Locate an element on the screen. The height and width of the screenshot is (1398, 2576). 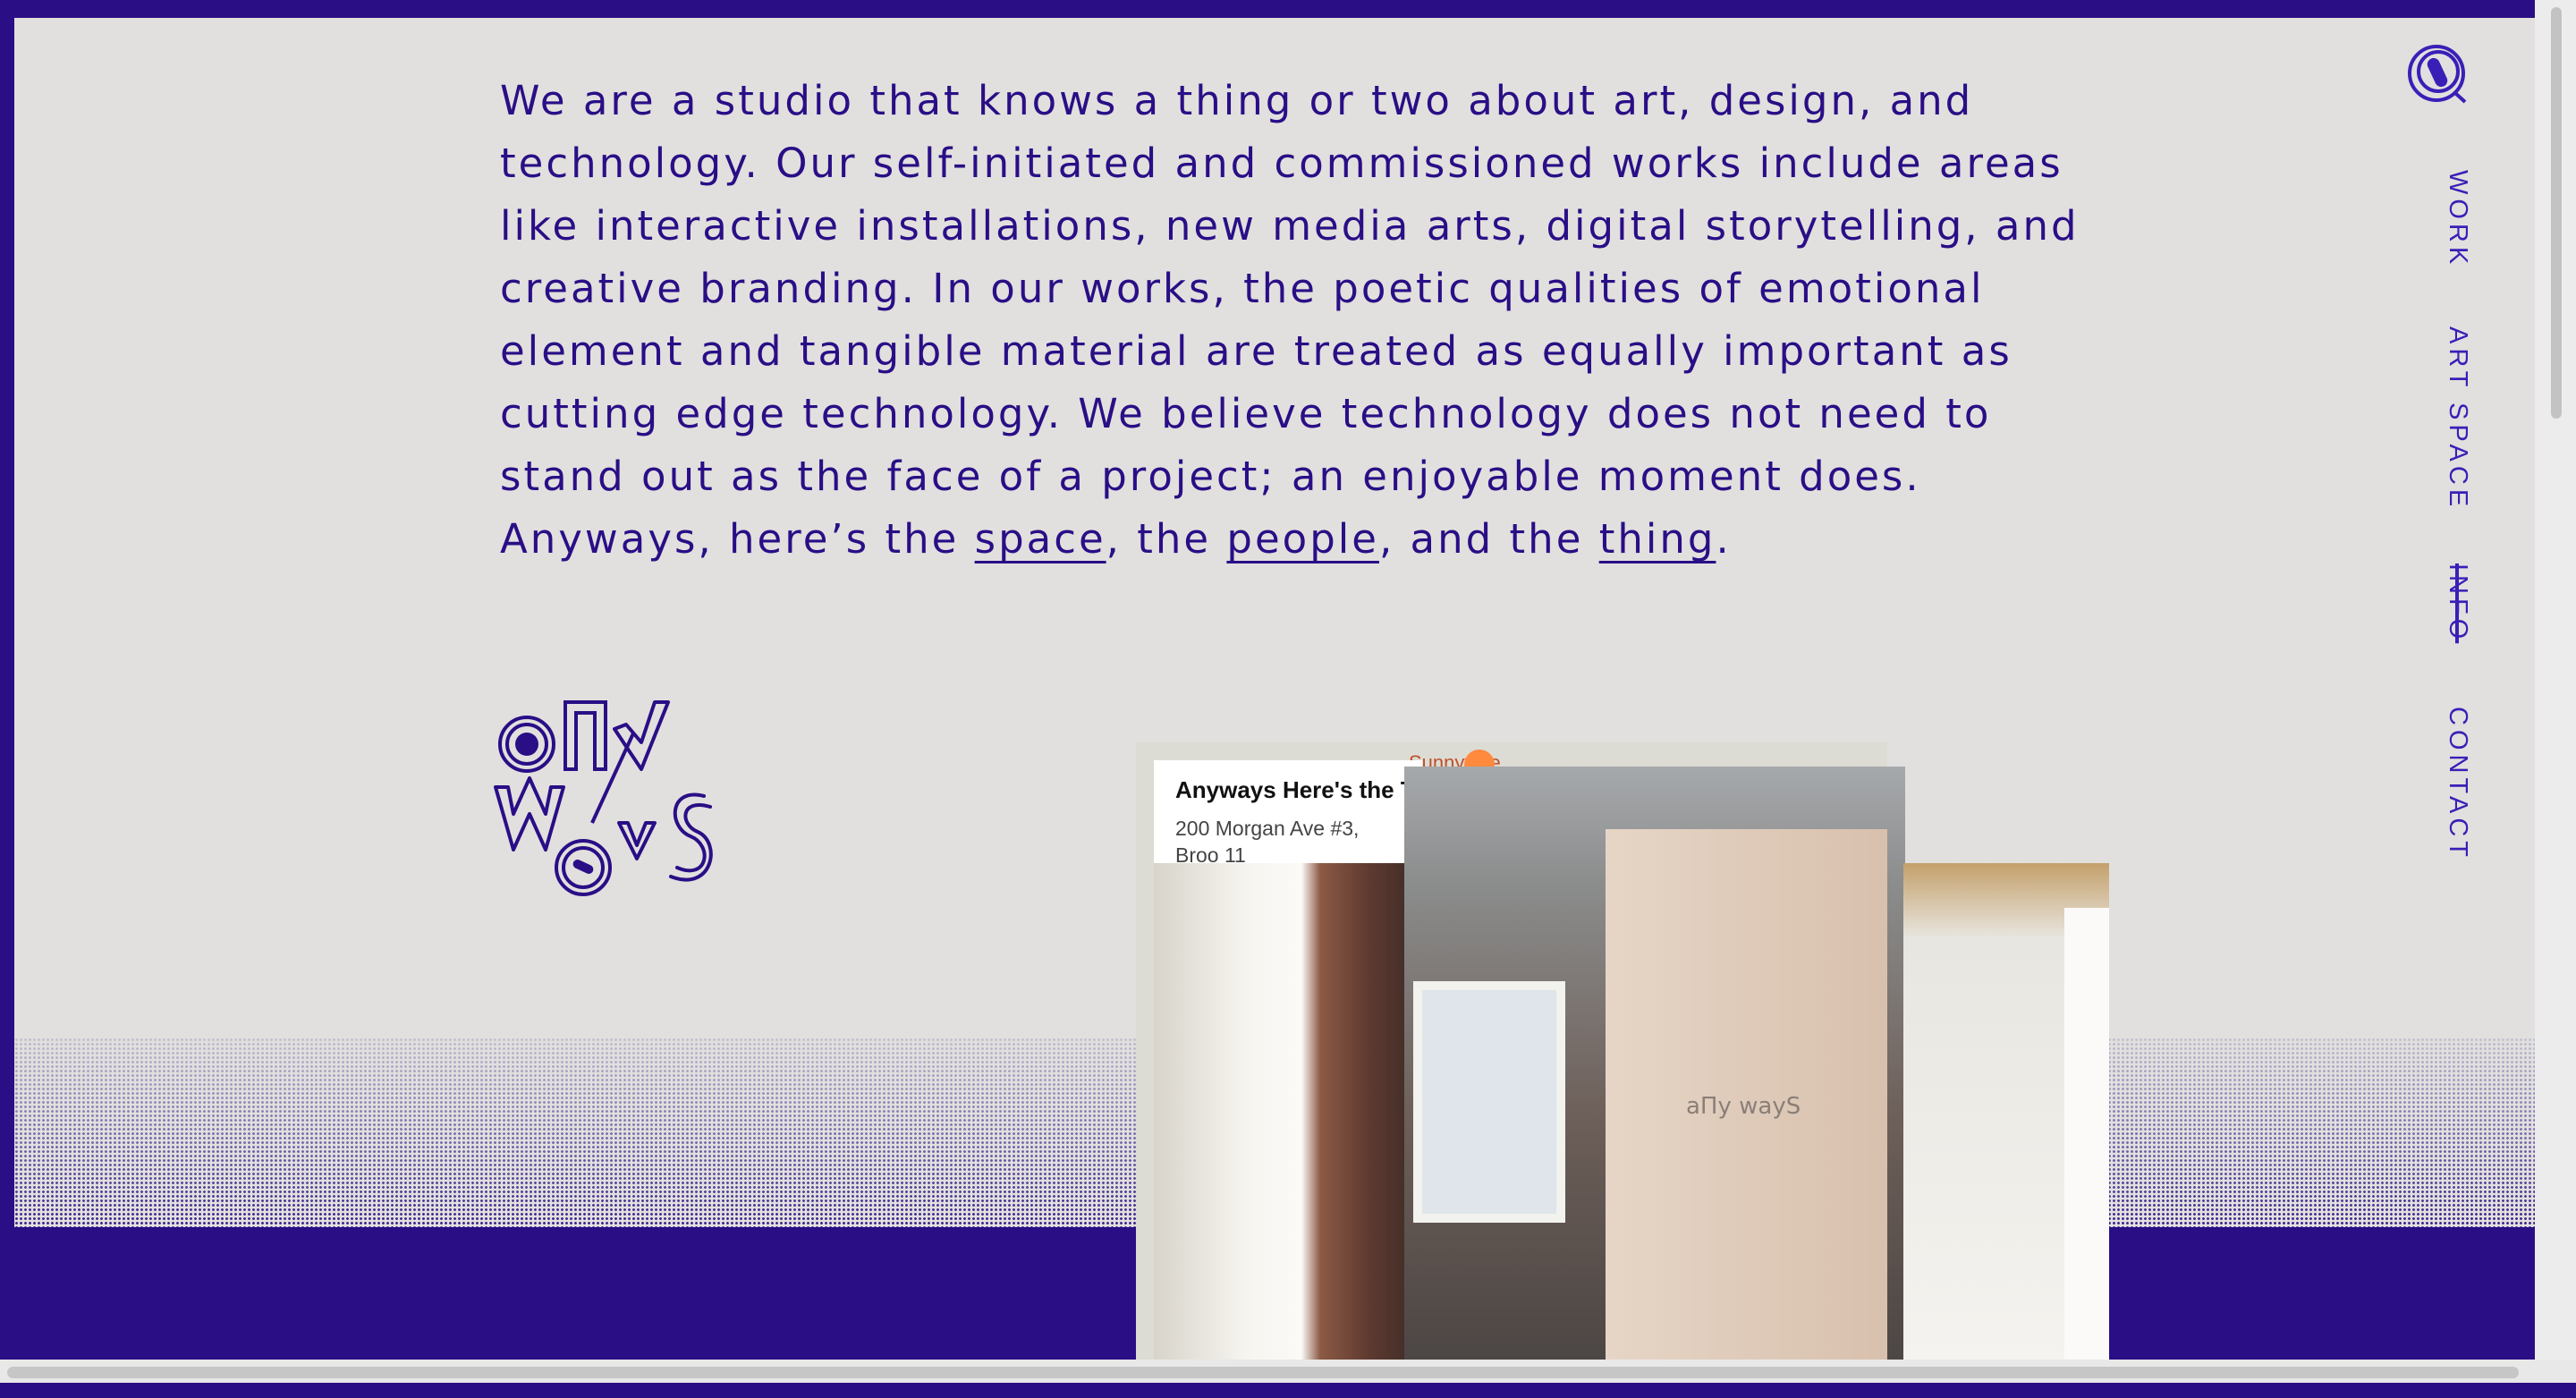
about-end: . is located at coordinates (1724, 539).